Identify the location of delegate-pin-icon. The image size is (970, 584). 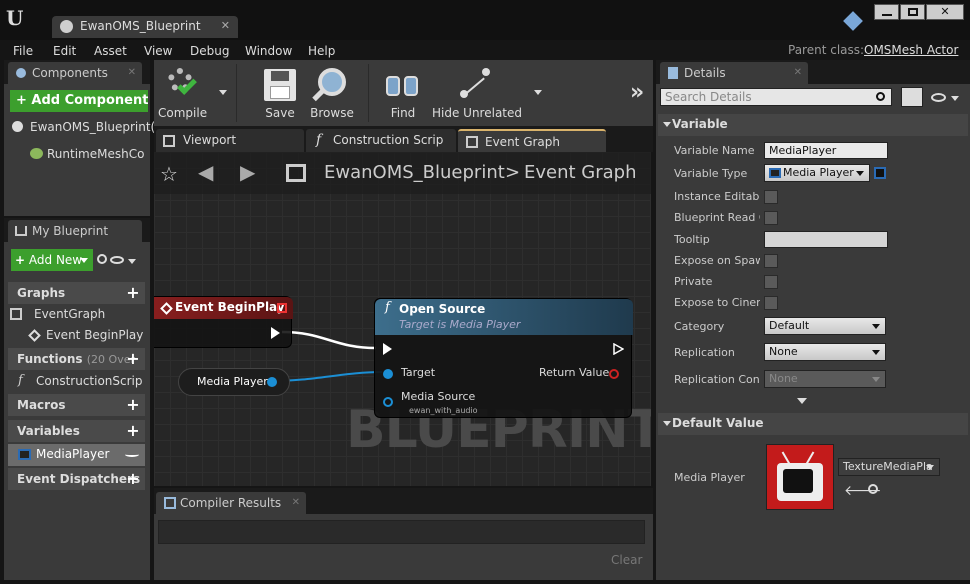
(282, 308).